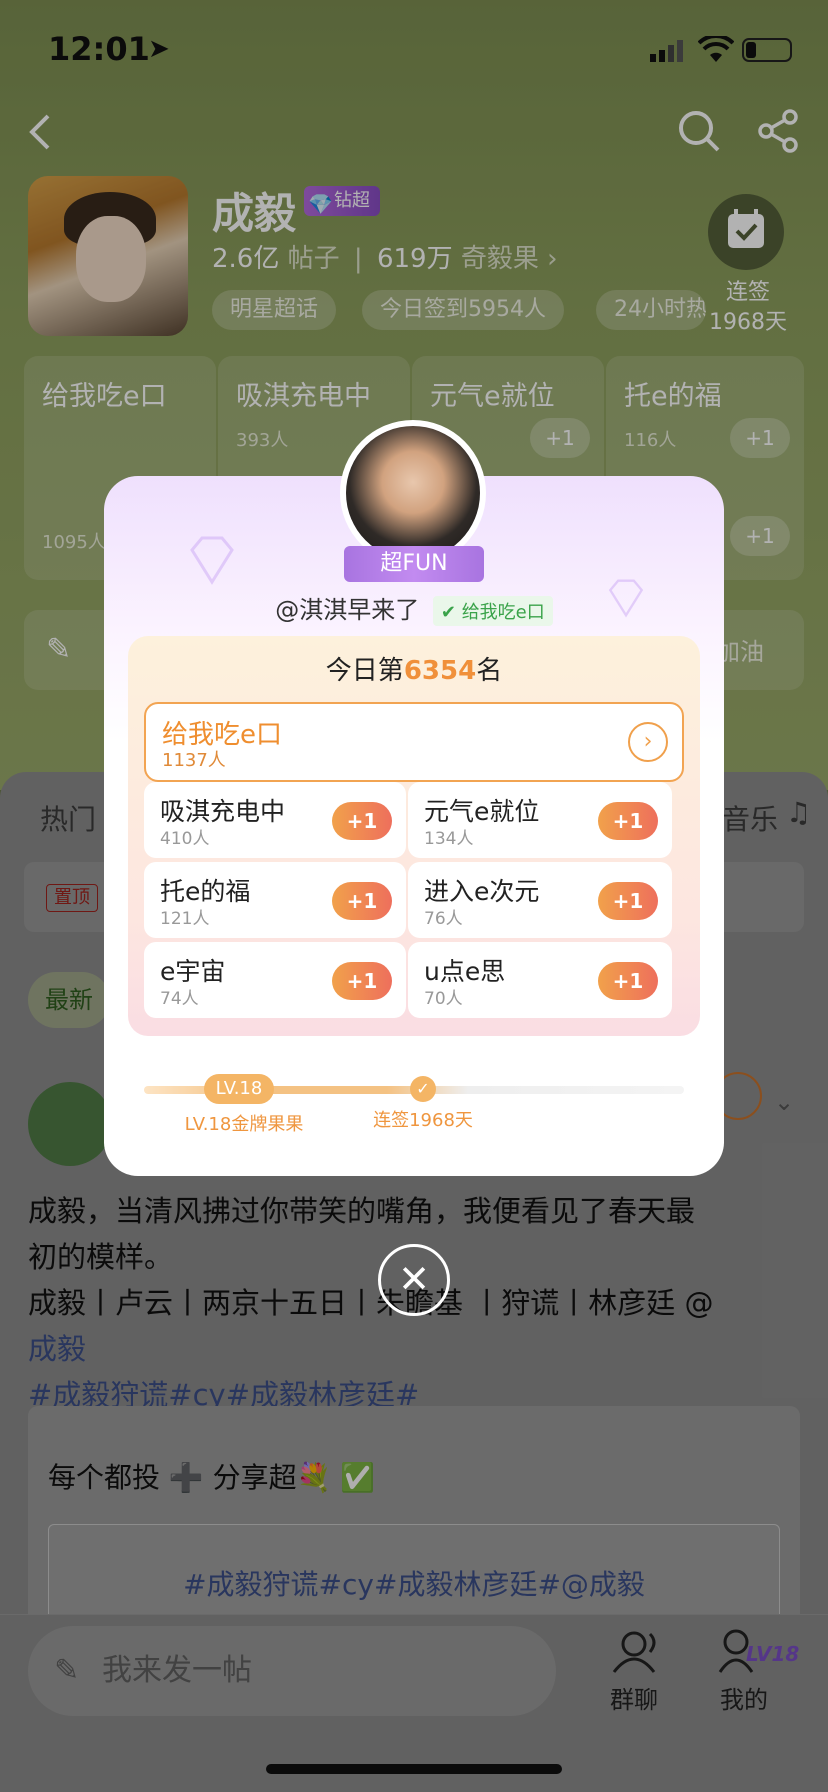 The height and width of the screenshot is (1792, 828). What do you see at coordinates (275, 980) in the screenshot?
I see `rank-item: e宇宙 74人 +1` at bounding box center [275, 980].